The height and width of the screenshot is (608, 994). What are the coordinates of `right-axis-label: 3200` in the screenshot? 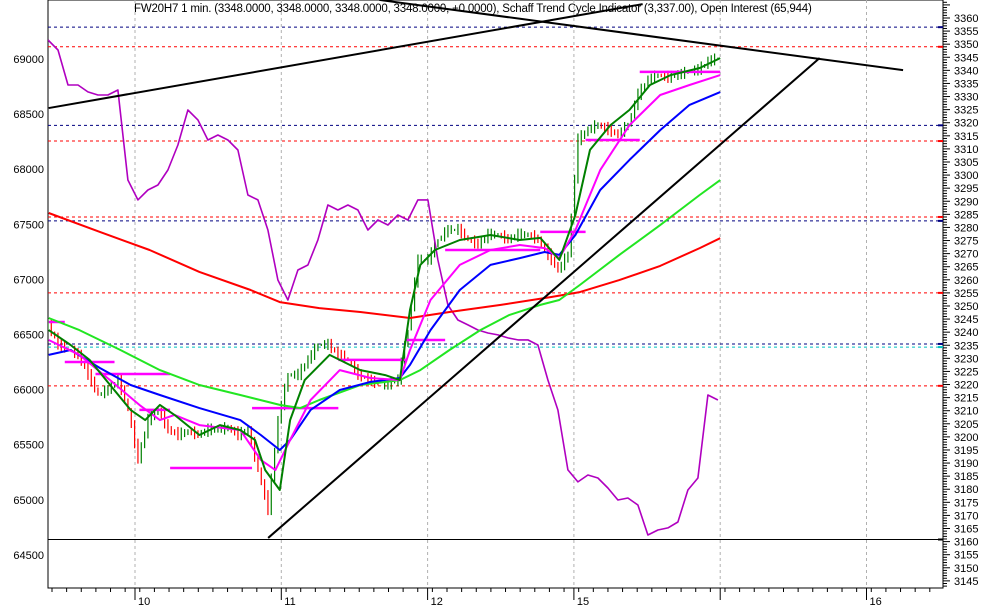 It's located at (966, 438).